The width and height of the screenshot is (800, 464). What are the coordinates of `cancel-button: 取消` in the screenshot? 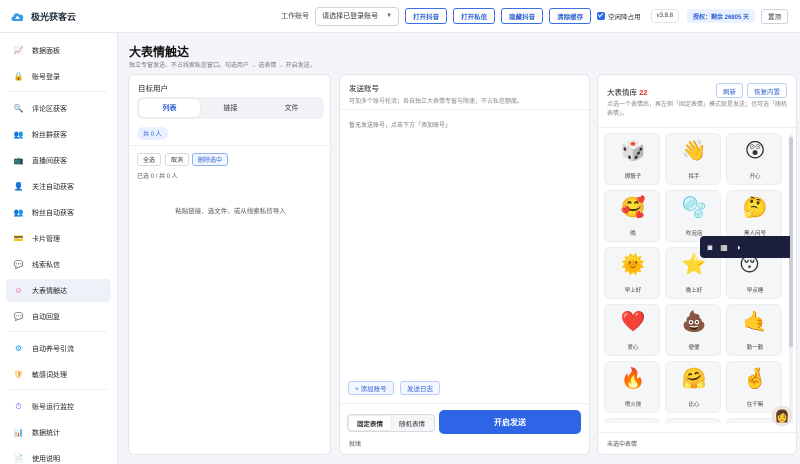 It's located at (177, 159).